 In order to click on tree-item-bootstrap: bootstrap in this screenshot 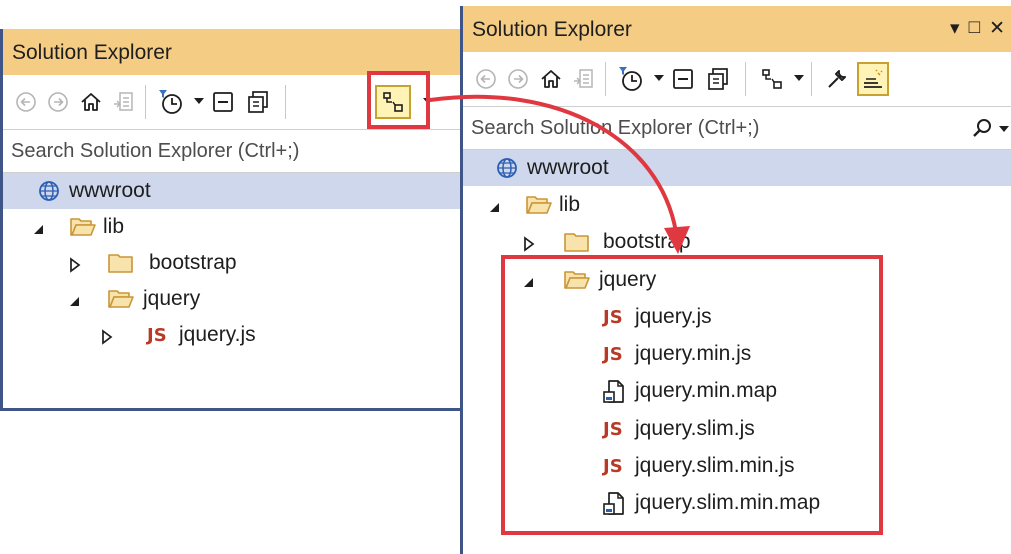, I will do `click(234, 263)`.